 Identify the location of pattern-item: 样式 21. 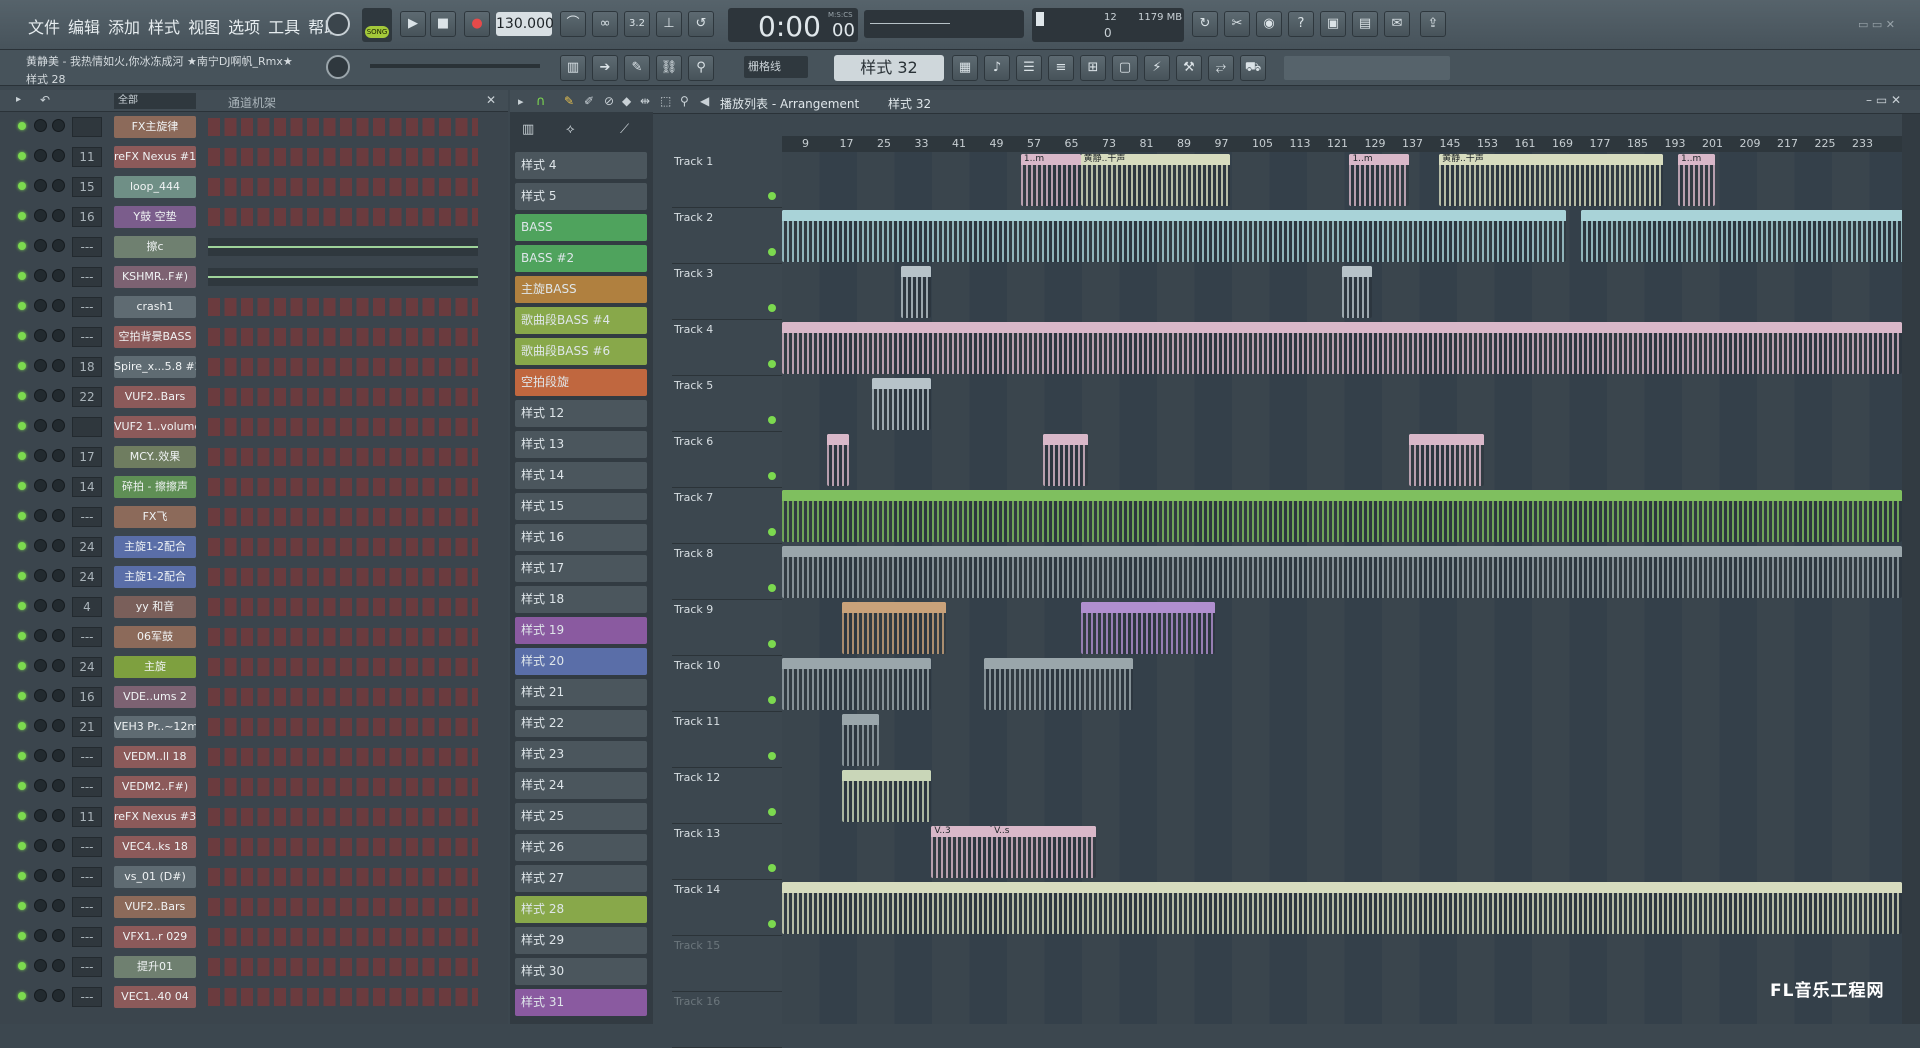
(581, 692).